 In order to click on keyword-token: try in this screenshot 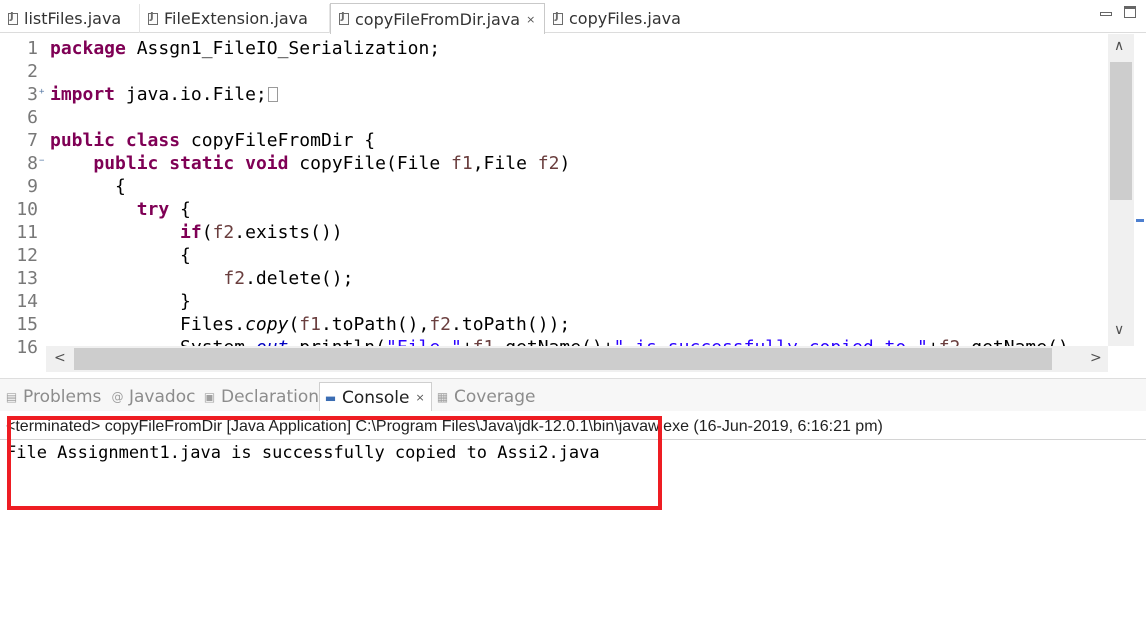, I will do `click(153, 209)`.